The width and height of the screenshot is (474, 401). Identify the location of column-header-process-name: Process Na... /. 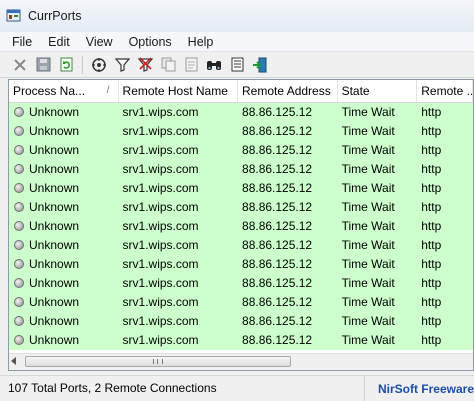
(64, 91).